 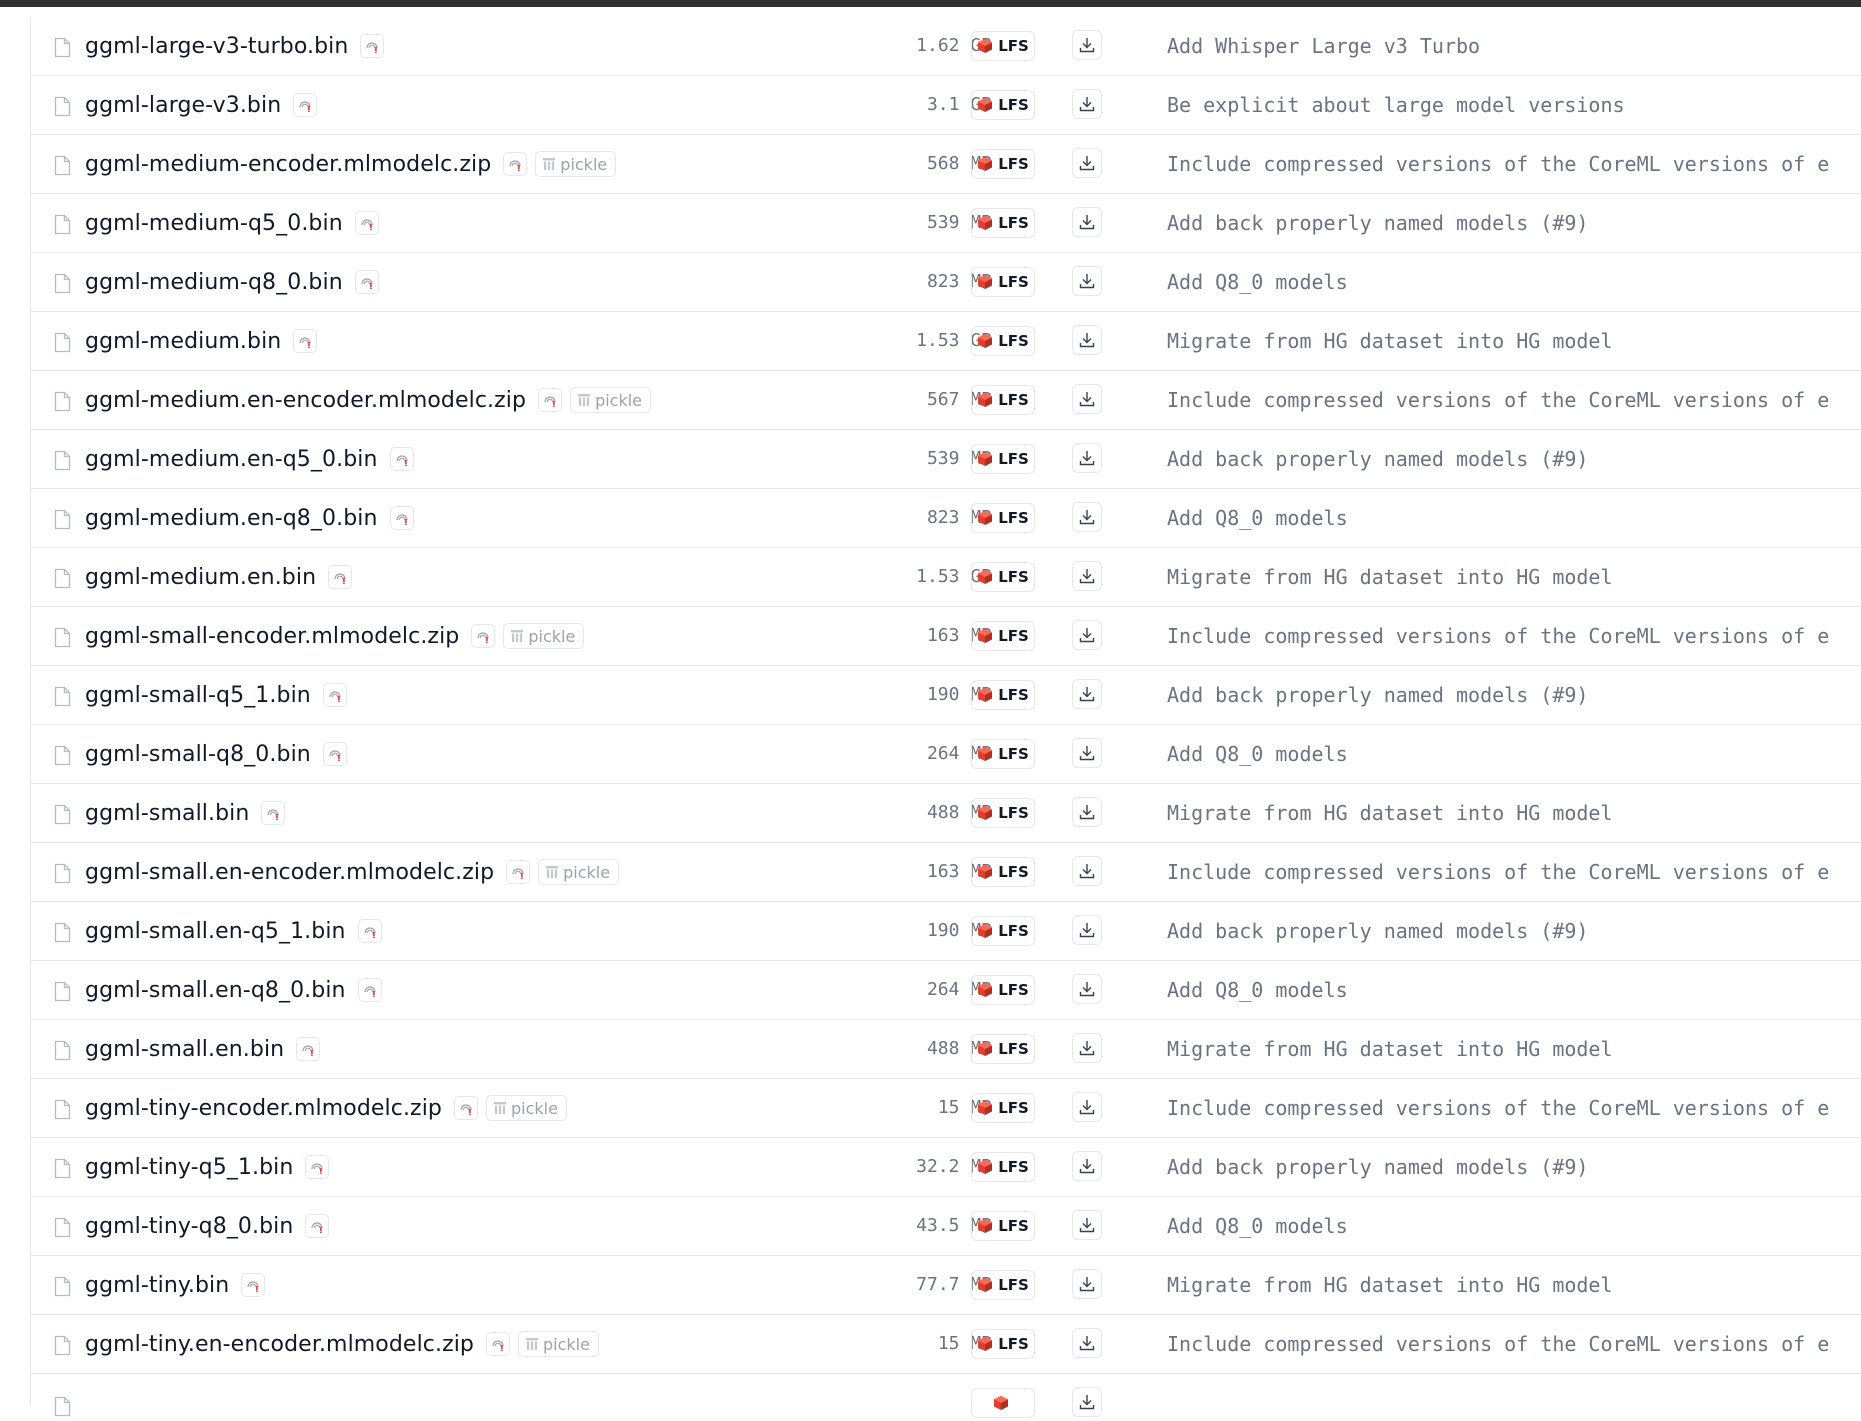 I want to click on file-name-link: ggml-small.bin, so click(x=167, y=813).